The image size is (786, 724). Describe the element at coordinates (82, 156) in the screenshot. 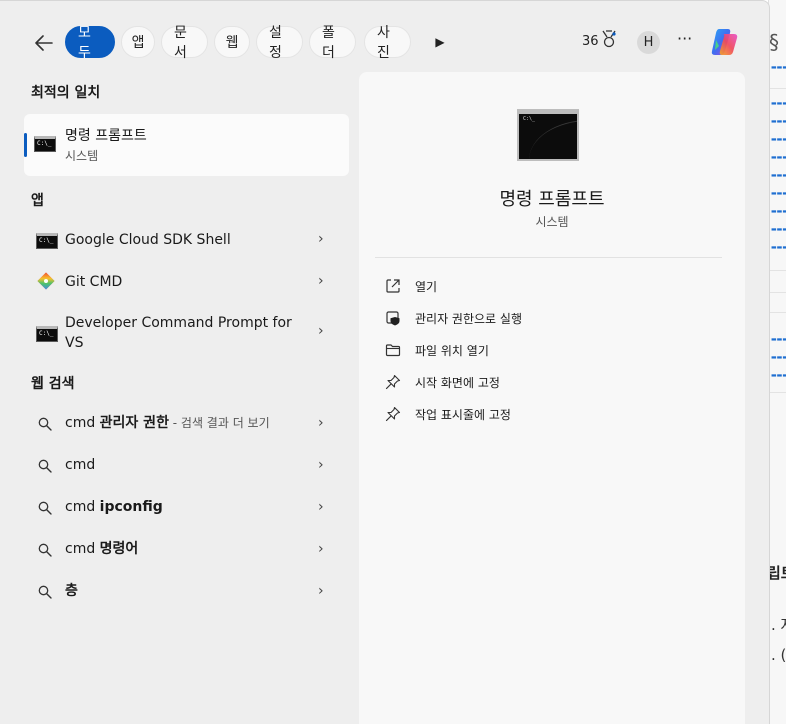

I see `best-match-subtitle: 시스템` at that location.